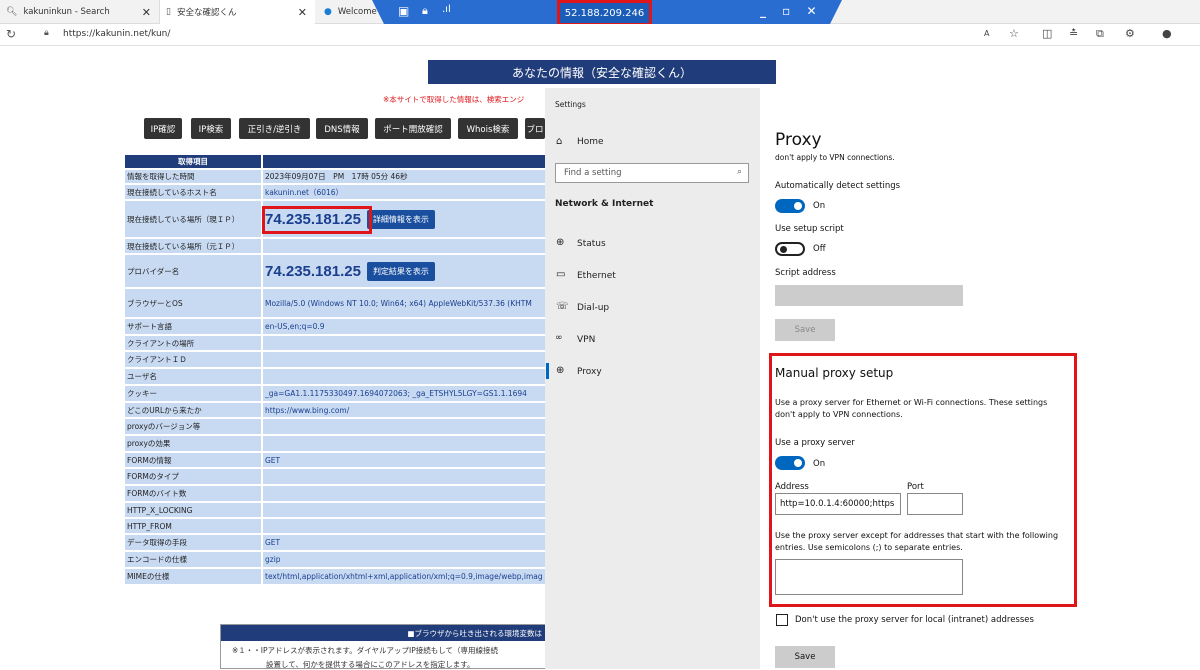 The width and height of the screenshot is (1200, 670). Describe the element at coordinates (12, 12) in the screenshot. I see `search-icon: 🔍︎` at that location.